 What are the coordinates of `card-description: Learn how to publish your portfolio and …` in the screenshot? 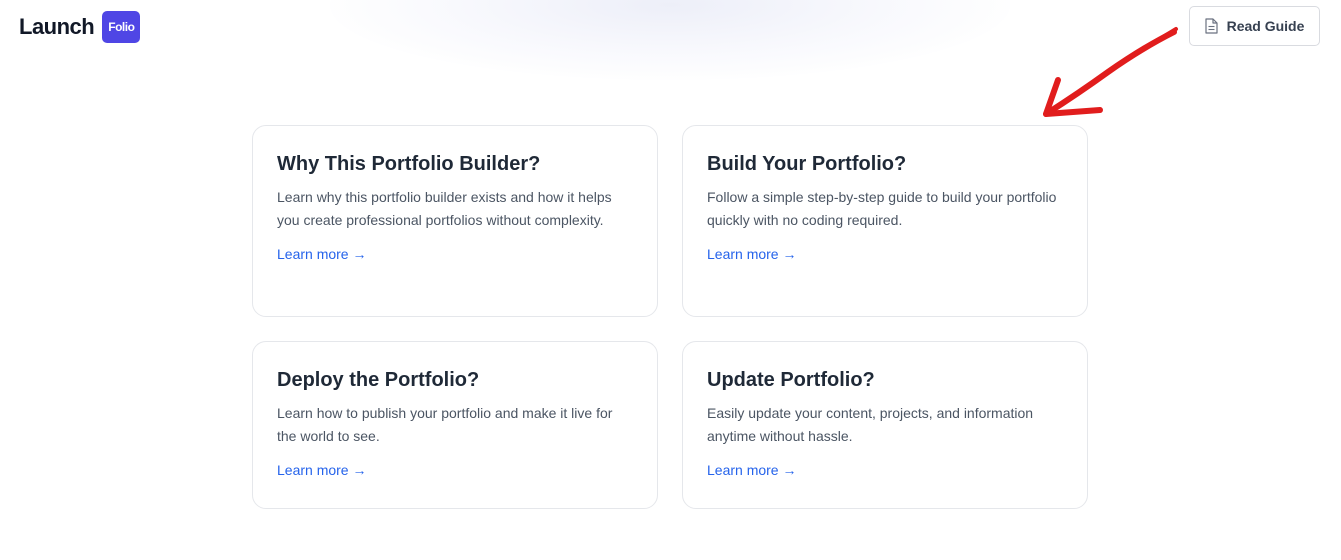 It's located at (445, 424).